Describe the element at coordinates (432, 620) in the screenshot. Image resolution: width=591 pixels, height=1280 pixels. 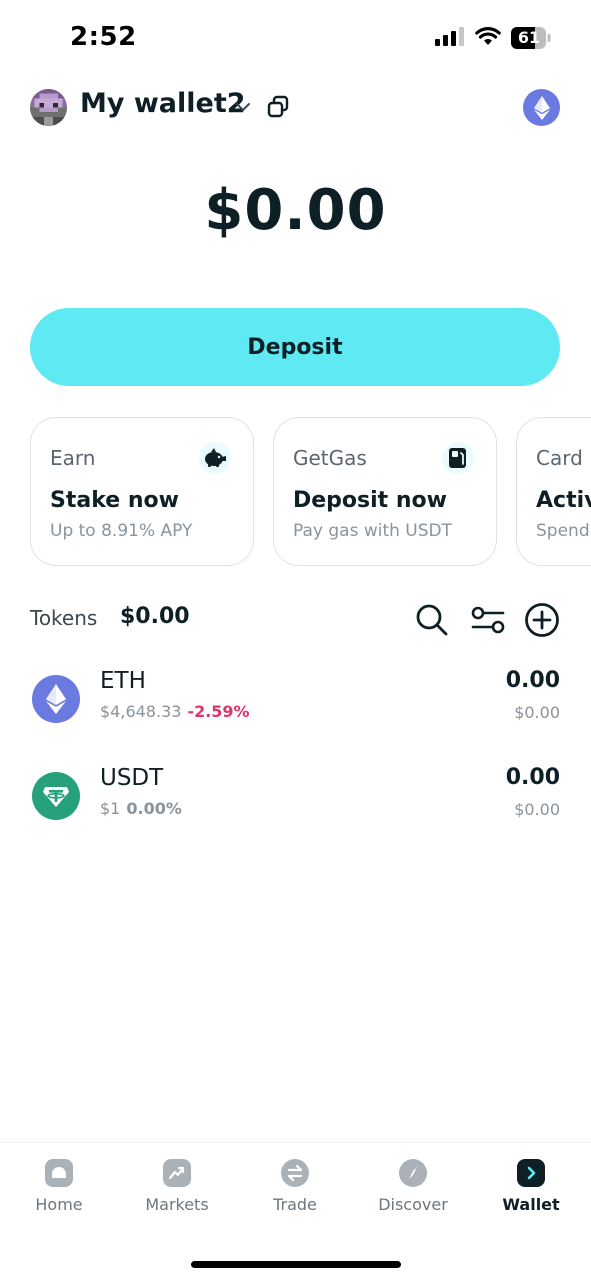
I see `search-icon` at that location.